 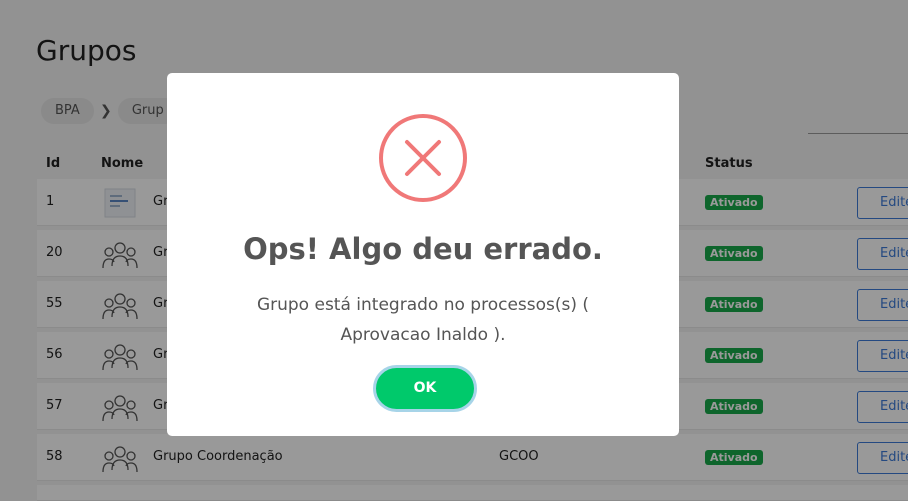 What do you see at coordinates (423, 158) in the screenshot?
I see `error-x-icon` at bounding box center [423, 158].